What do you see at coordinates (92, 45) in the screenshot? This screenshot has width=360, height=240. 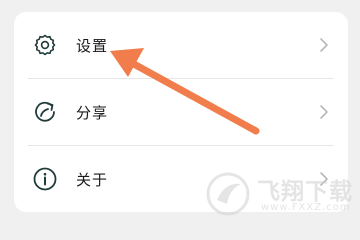 I see `menu-item-label: 设置` at bounding box center [92, 45].